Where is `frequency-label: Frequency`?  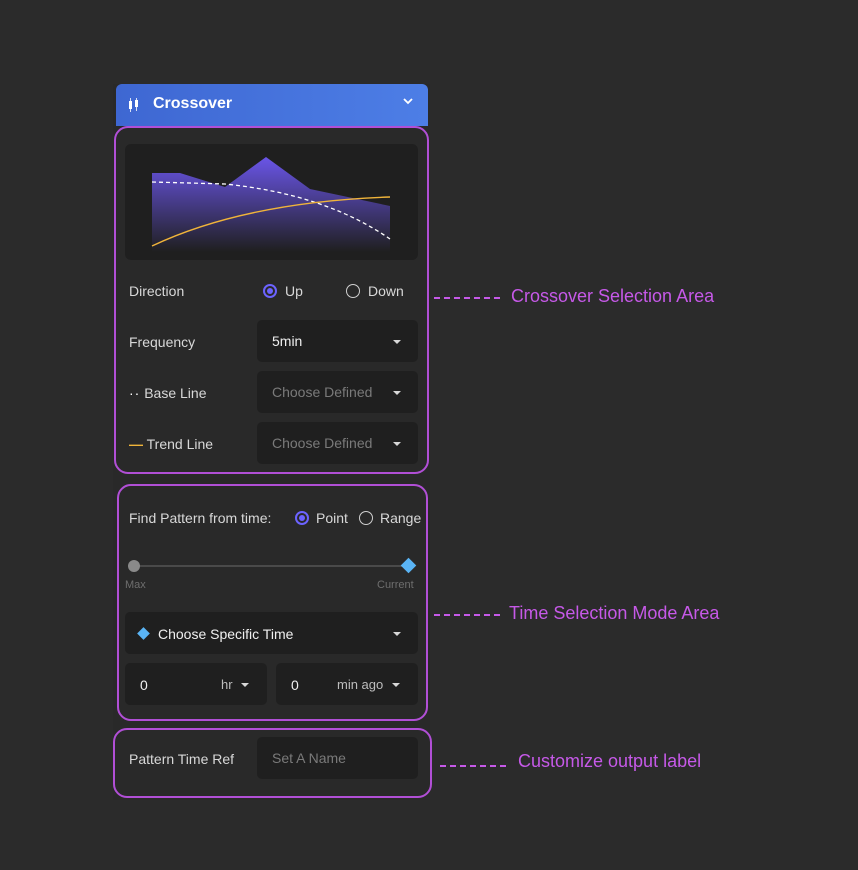
frequency-label: Frequency is located at coordinates (162, 342).